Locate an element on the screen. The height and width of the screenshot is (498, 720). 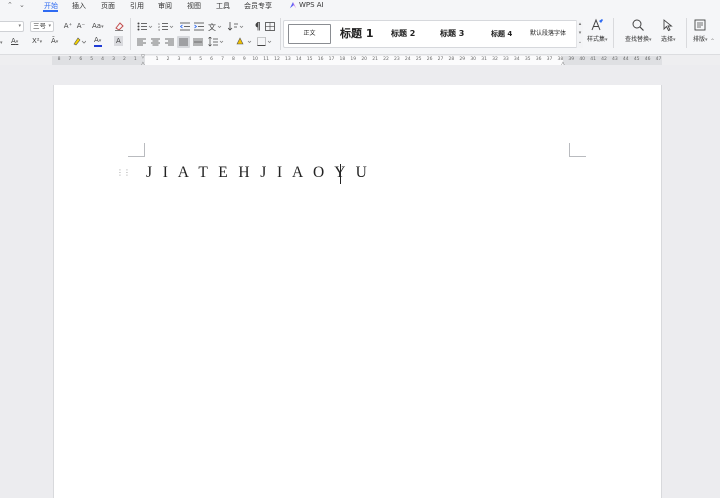
font-size-select: 三号 ▾ is located at coordinates (42, 26).